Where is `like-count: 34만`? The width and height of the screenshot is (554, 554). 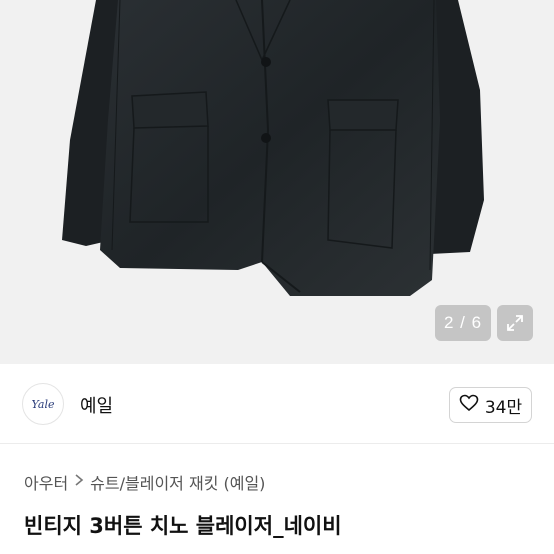
like-count: 34만 is located at coordinates (503, 407).